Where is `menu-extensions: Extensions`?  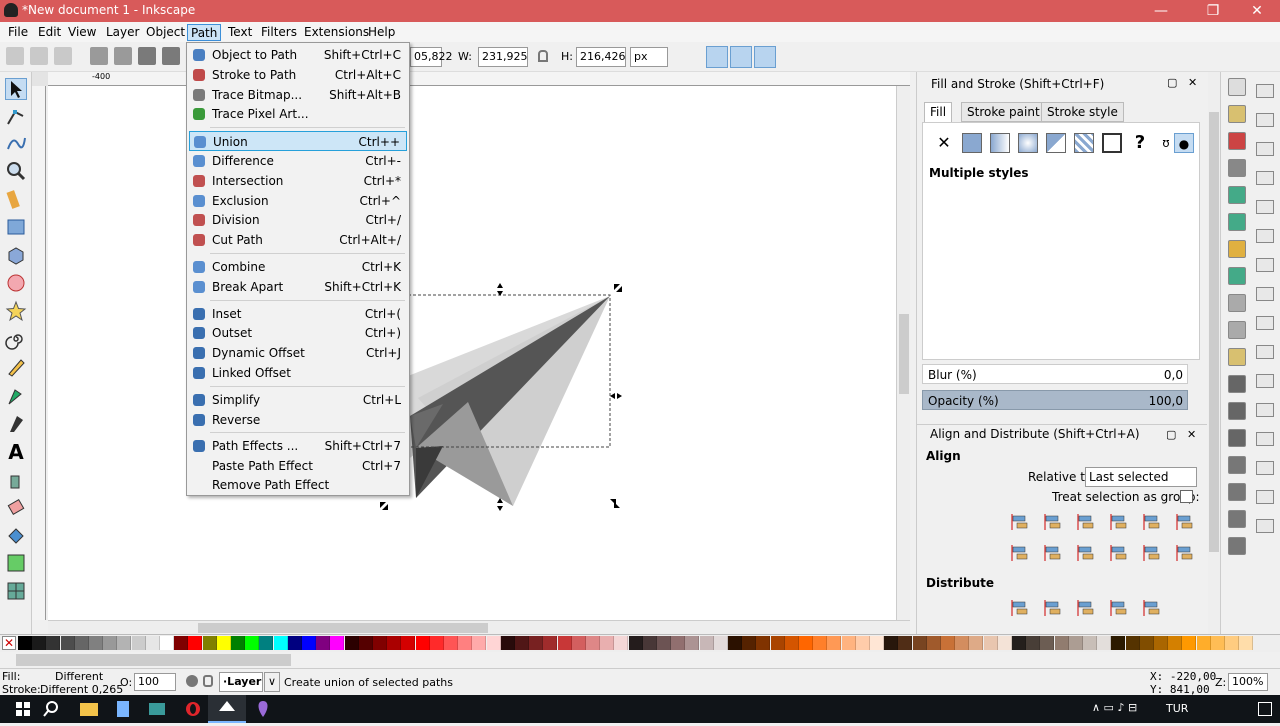
menu-extensions: Extensions is located at coordinates (336, 32).